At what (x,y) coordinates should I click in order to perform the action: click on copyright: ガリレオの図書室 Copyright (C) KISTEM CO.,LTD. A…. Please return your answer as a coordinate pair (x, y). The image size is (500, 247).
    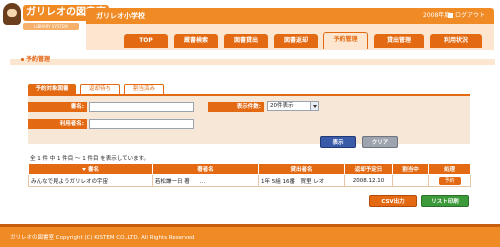
    Looking at the image, I should click on (102, 238).